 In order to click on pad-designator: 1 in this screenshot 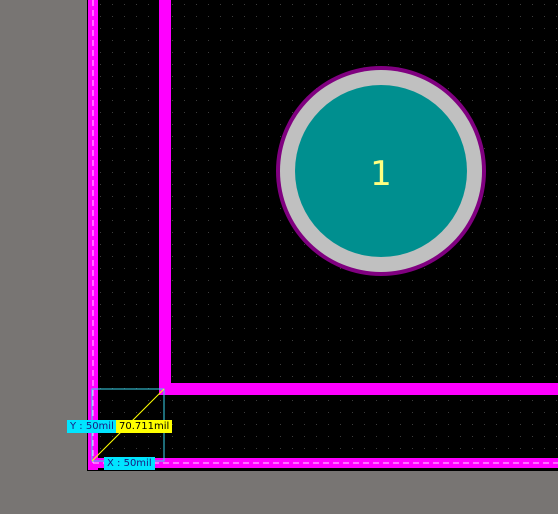, I will do `click(381, 174)`.